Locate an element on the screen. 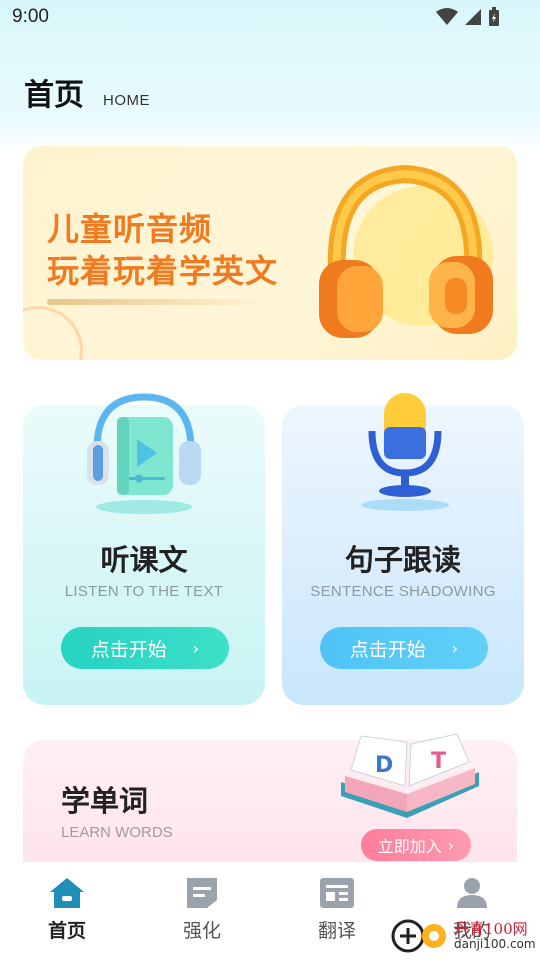 The image size is (540, 960). watermark-logo-icon is located at coordinates (418, 936).